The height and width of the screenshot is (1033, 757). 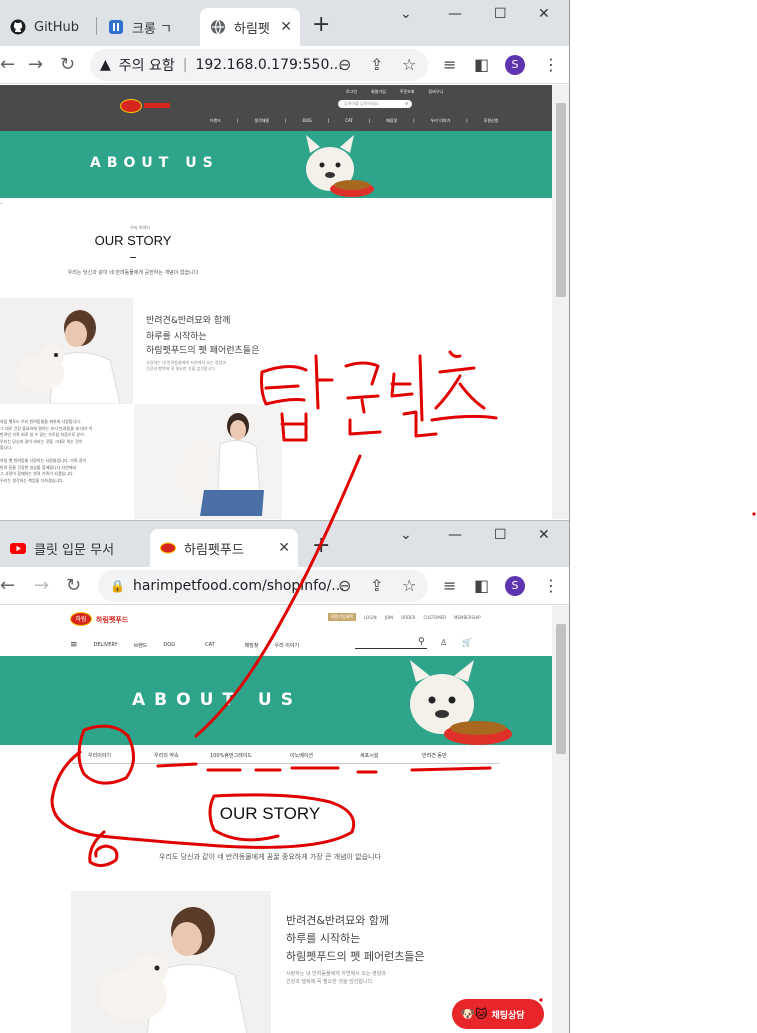 I want to click on annotation-handwriting, so click(x=379, y=396).